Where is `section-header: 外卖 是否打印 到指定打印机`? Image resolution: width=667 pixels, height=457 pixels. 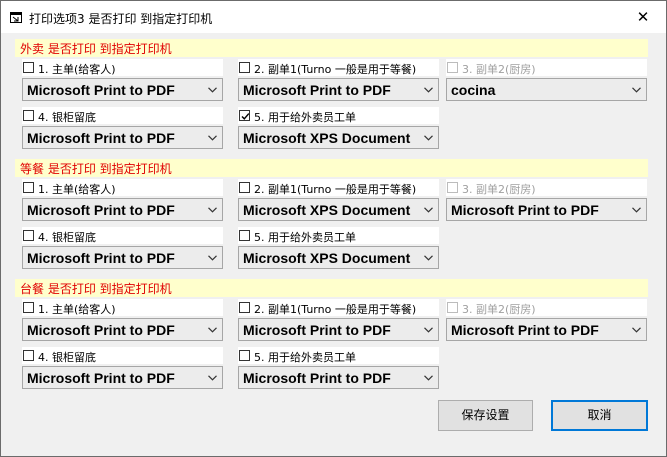
section-header: 外卖 是否打印 到指定打印机 is located at coordinates (331, 48).